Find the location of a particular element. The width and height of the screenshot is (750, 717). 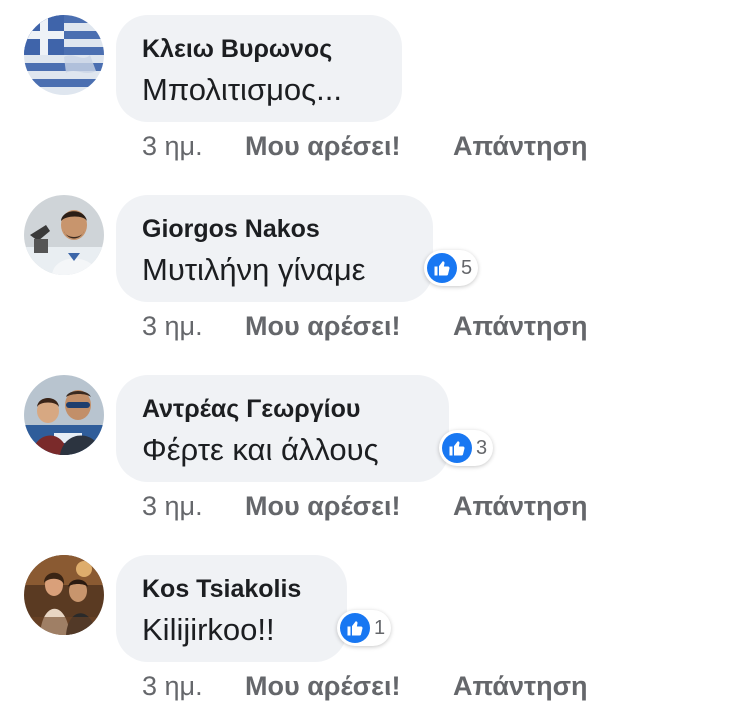

comment-bubble: Kos Tsiakolis Kilijirkoo!! is located at coordinates (231, 608).